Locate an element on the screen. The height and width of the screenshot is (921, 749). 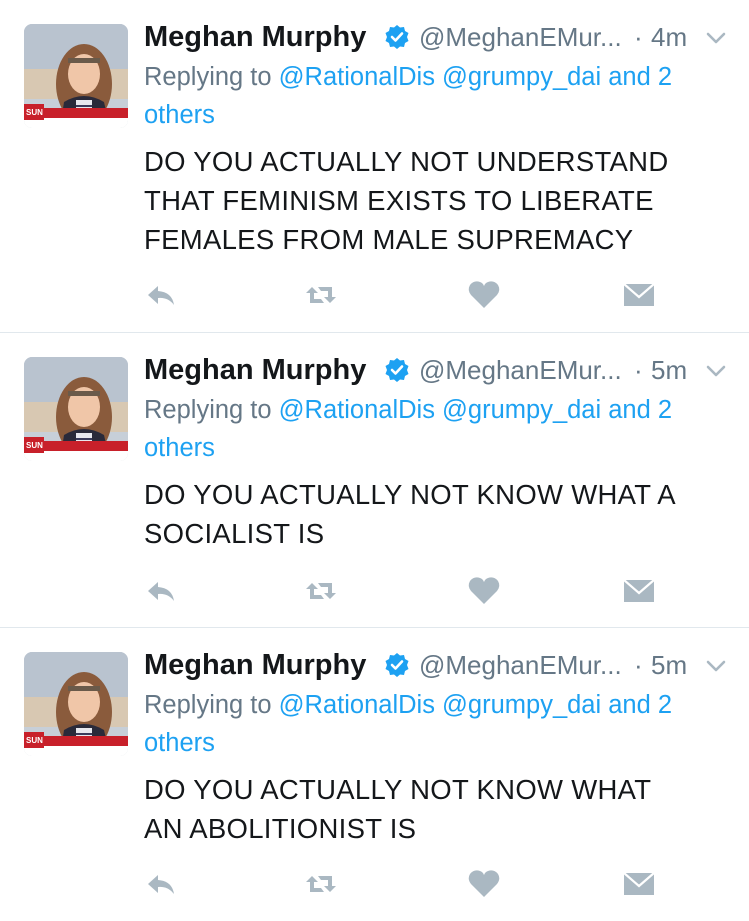
tweet-text-line: DO YOU ACTUALLY NOT KNOW WHAT A is located at coordinates (410, 494).